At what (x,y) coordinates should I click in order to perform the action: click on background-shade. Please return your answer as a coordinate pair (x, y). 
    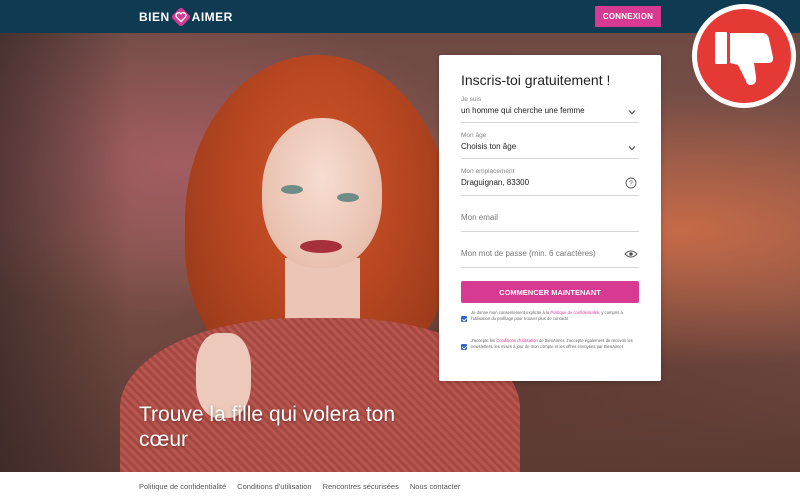
    Looking at the image, I should click on (65, 252).